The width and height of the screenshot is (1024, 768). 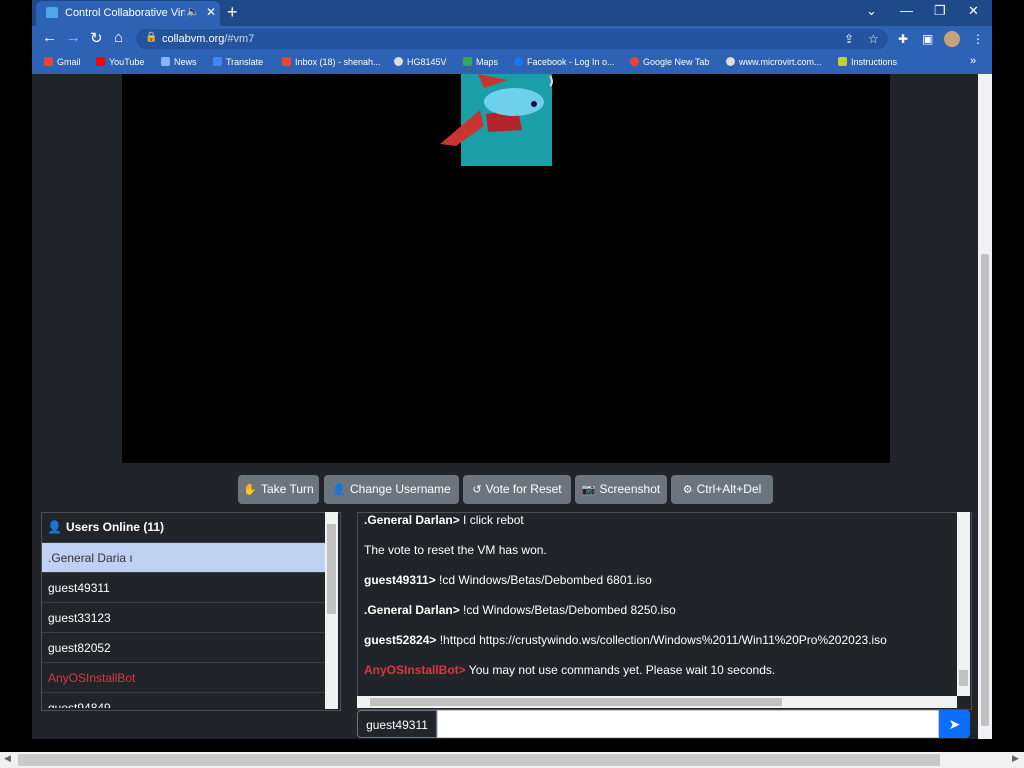 I want to click on side-panel-icon: ▣, so click(x=927, y=39).